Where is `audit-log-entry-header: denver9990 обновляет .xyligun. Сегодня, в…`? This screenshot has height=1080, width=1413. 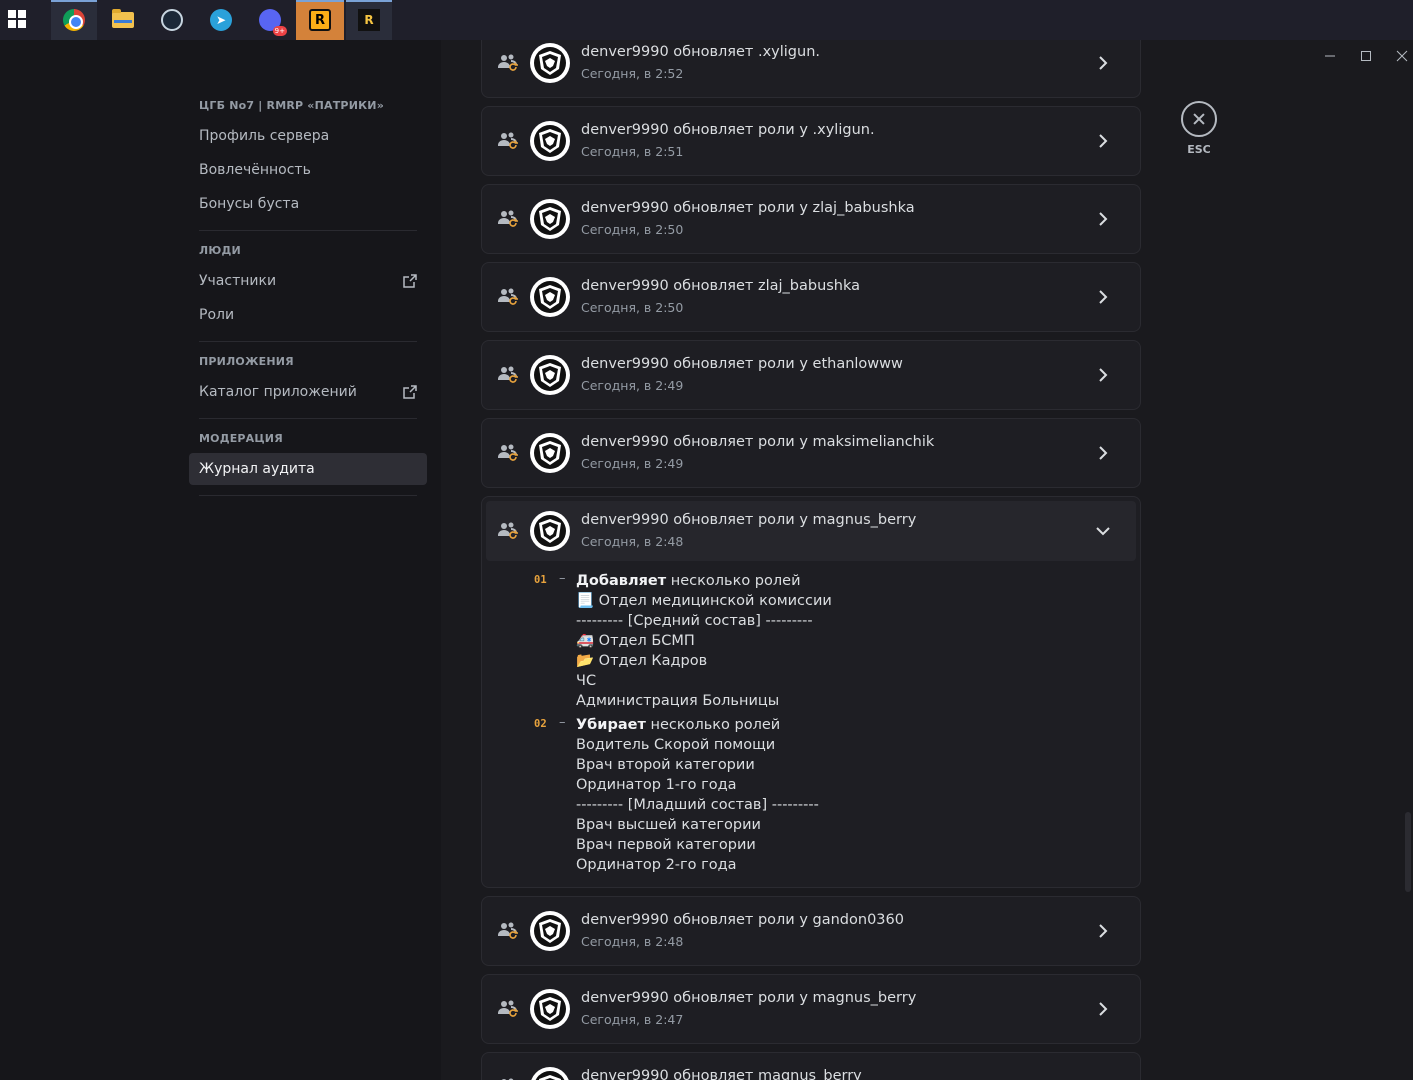
audit-log-entry-header: denver9990 обновляет .xyligun. Сегодня, в… is located at coordinates (811, 68).